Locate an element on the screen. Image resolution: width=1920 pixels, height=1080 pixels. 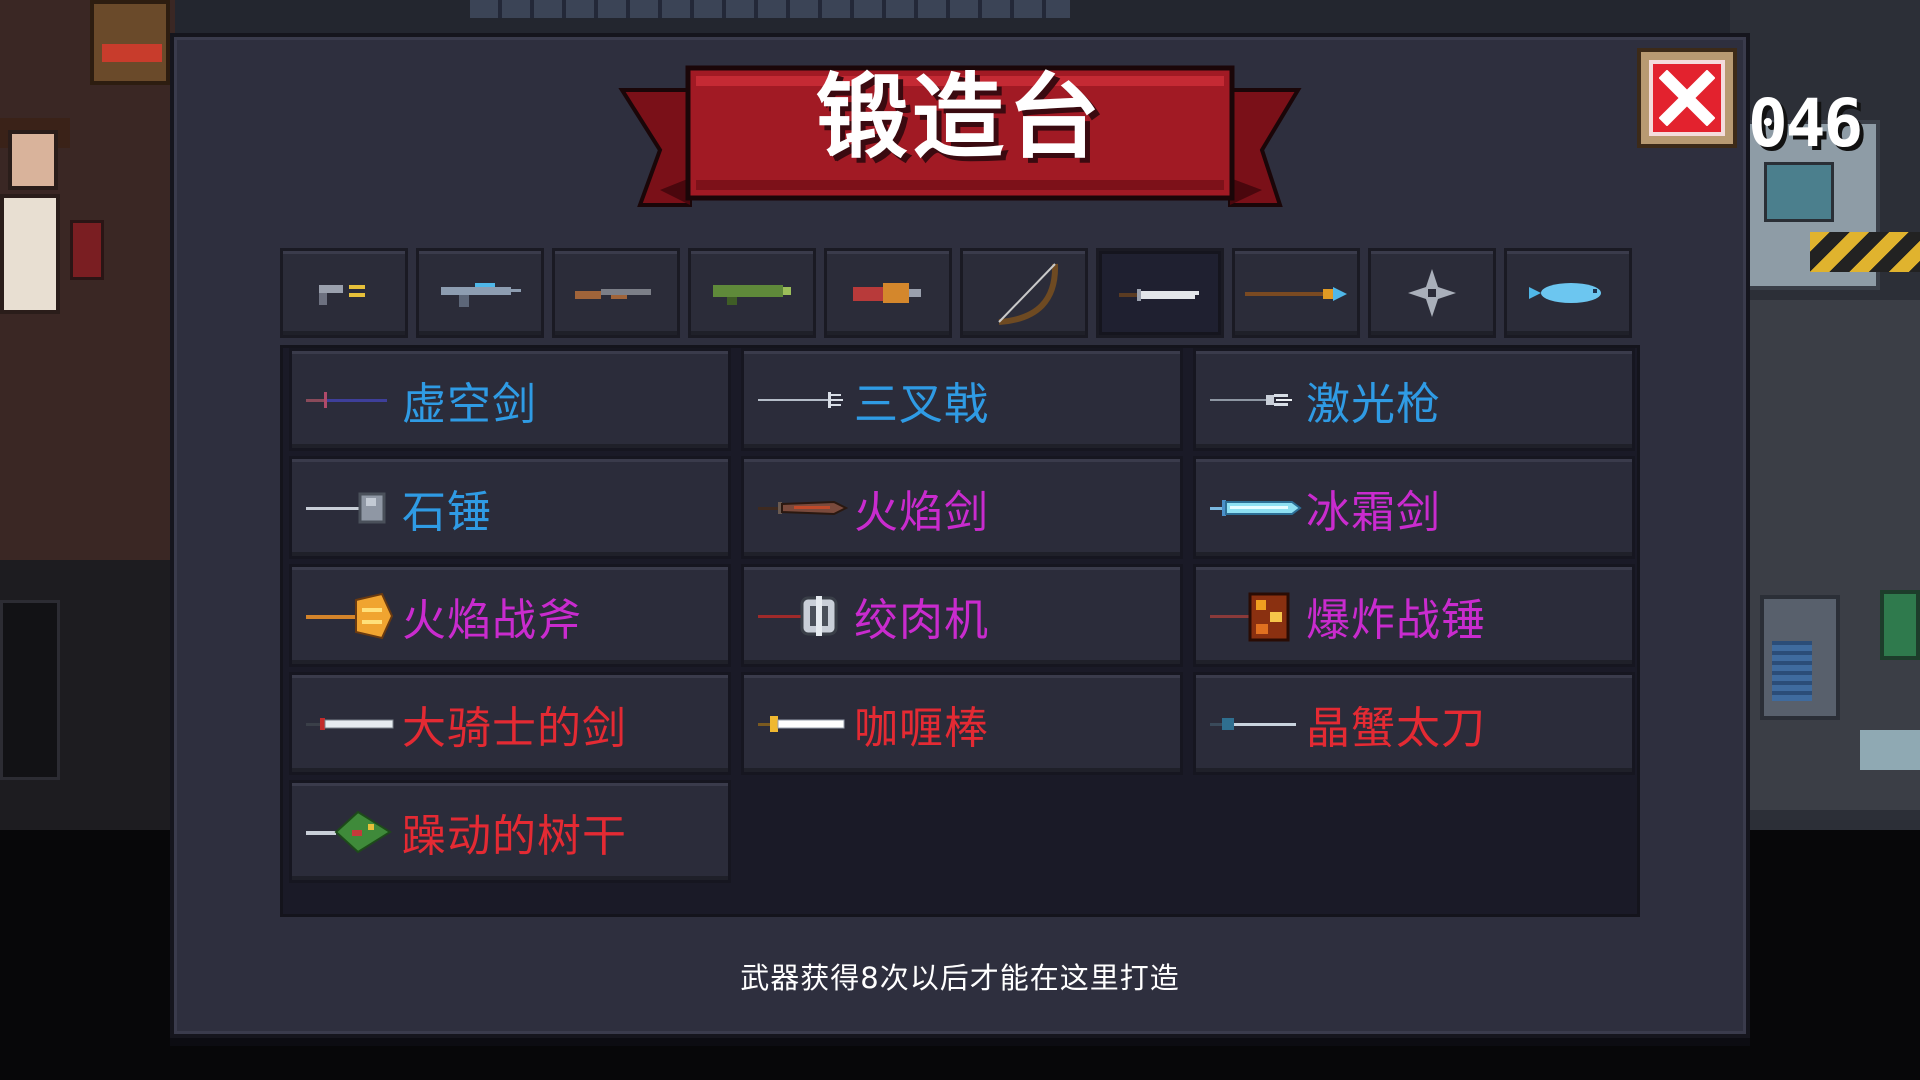
tab-special is located at coordinates (1568, 293).